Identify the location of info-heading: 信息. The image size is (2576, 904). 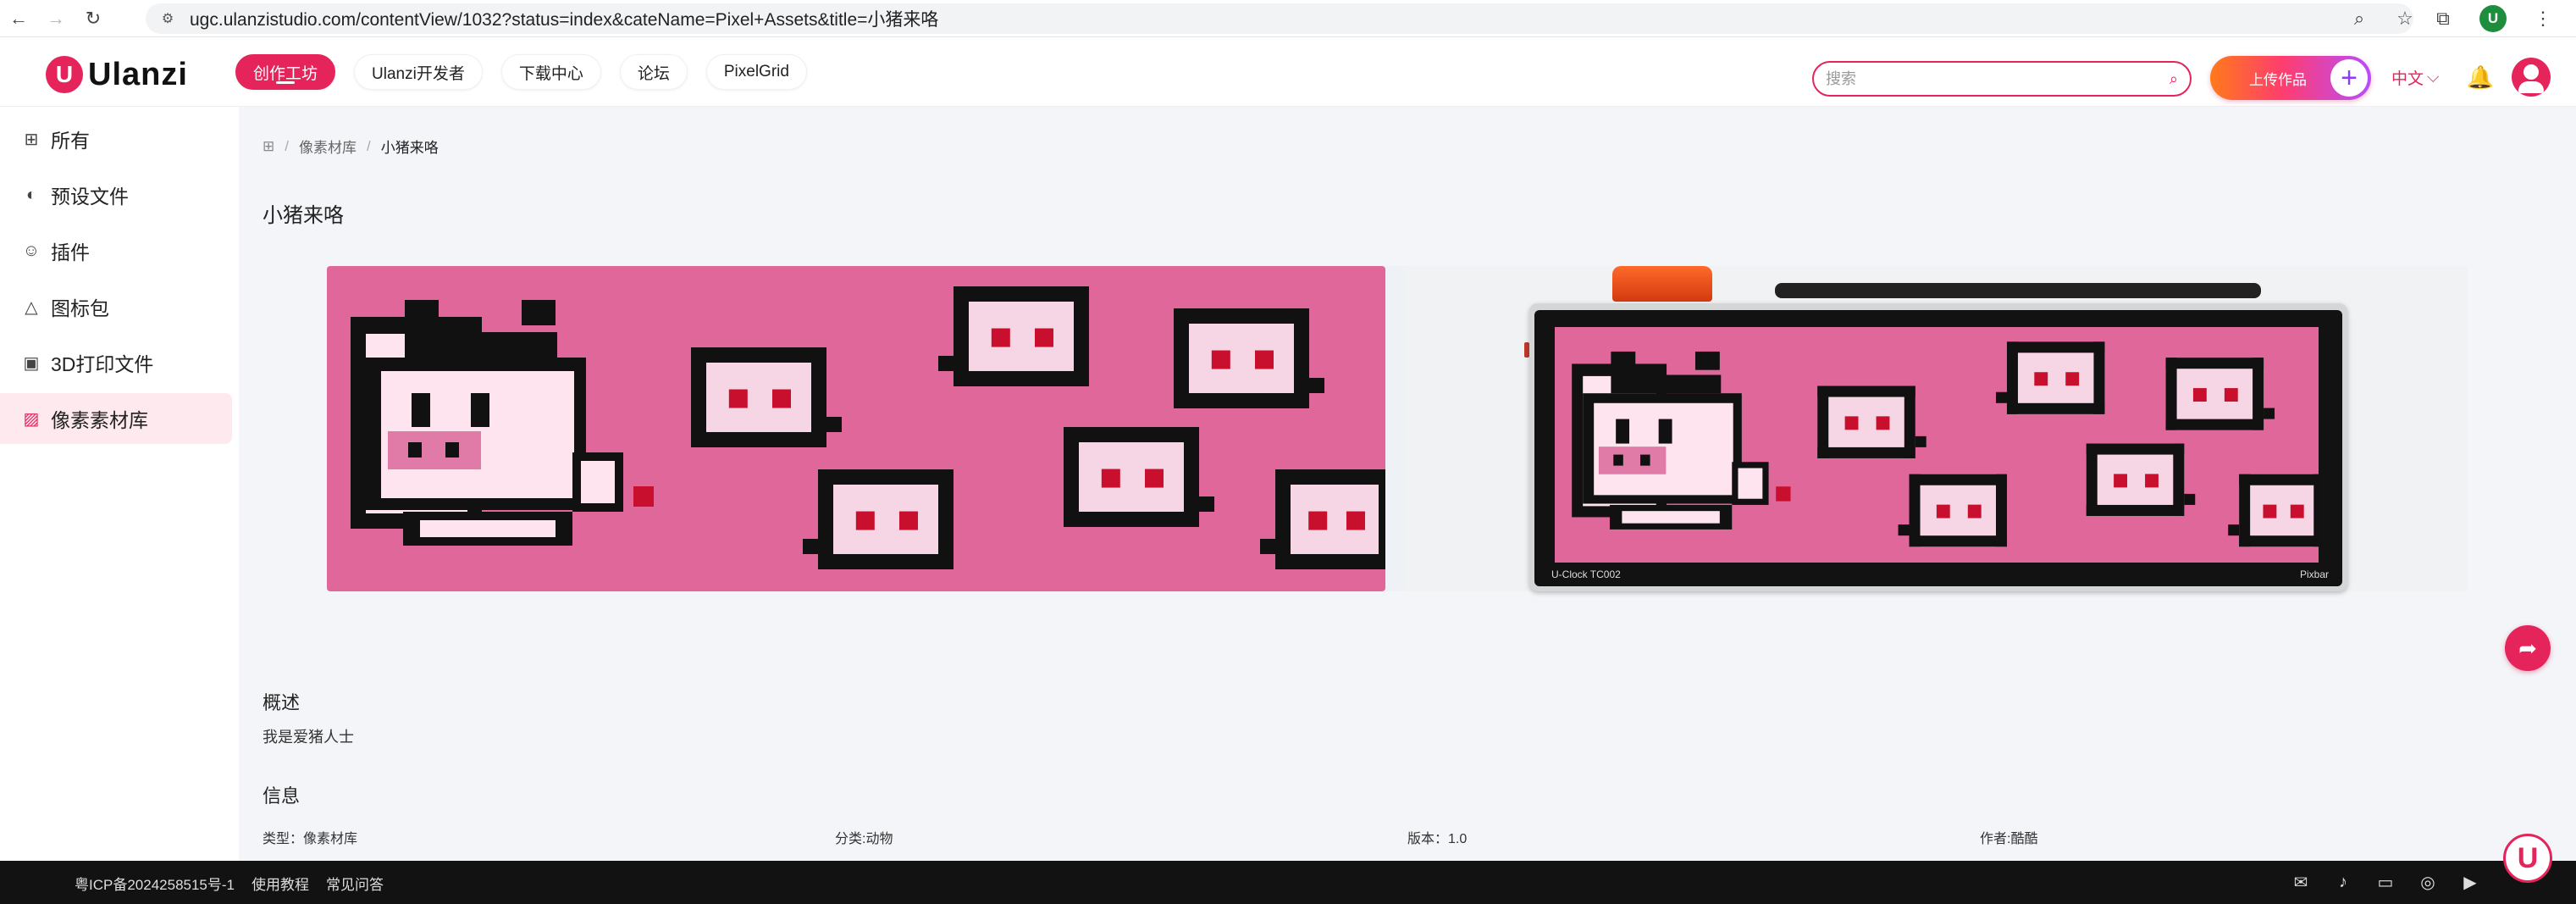
(282, 796).